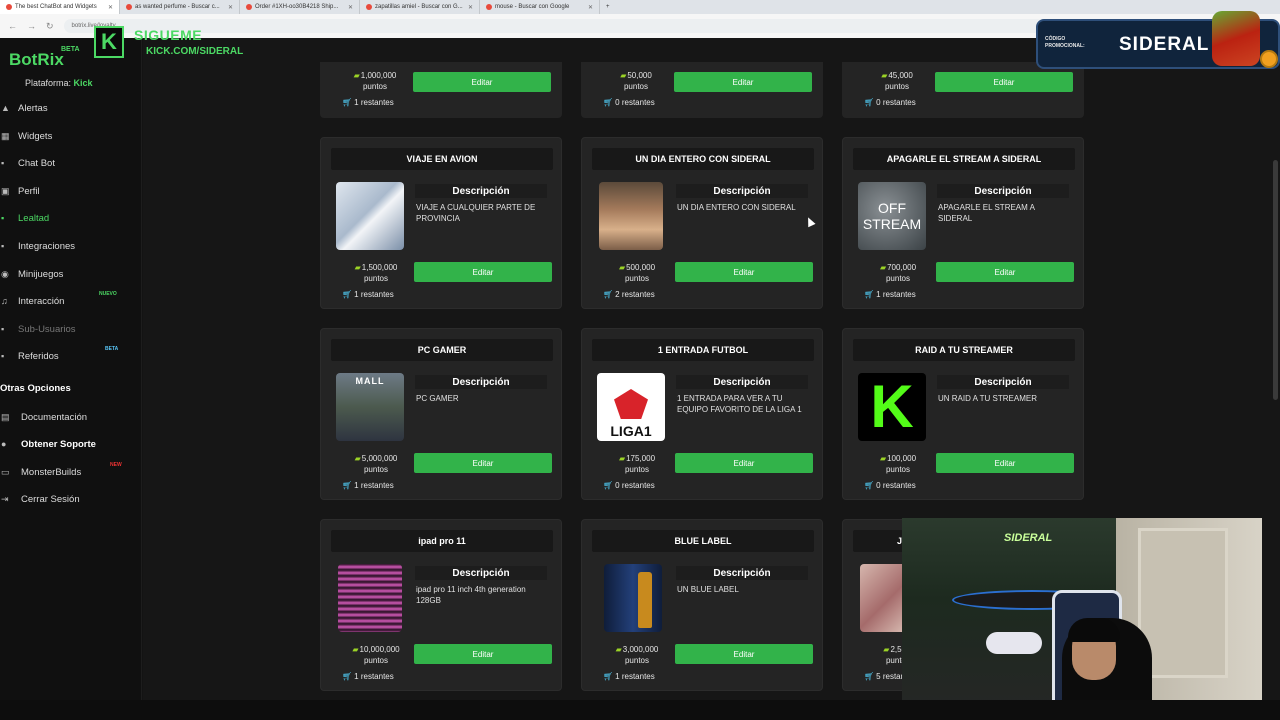  Describe the element at coordinates (71, 499) in the screenshot. I see `sidebar-item-cerrar-sesion: ⇥ Cerrar Sesión` at that location.